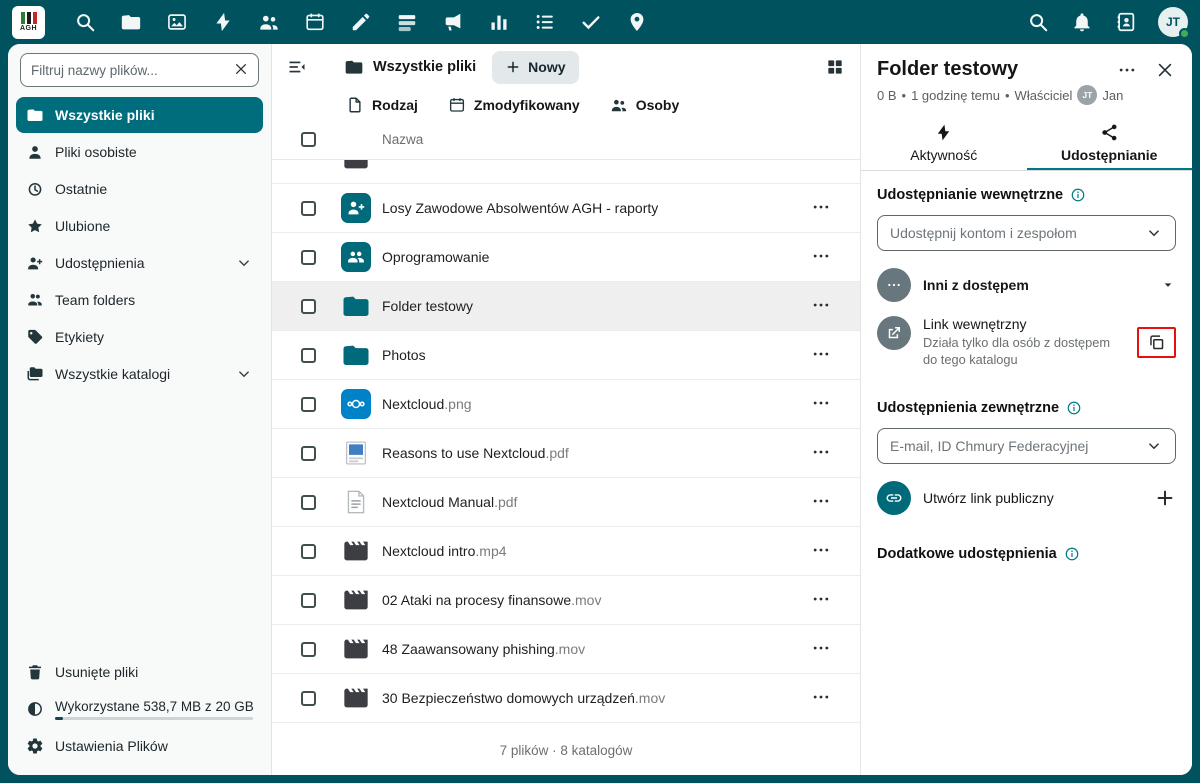 The width and height of the screenshot is (1200, 783). I want to click on unified-search-icon, so click(1038, 22).